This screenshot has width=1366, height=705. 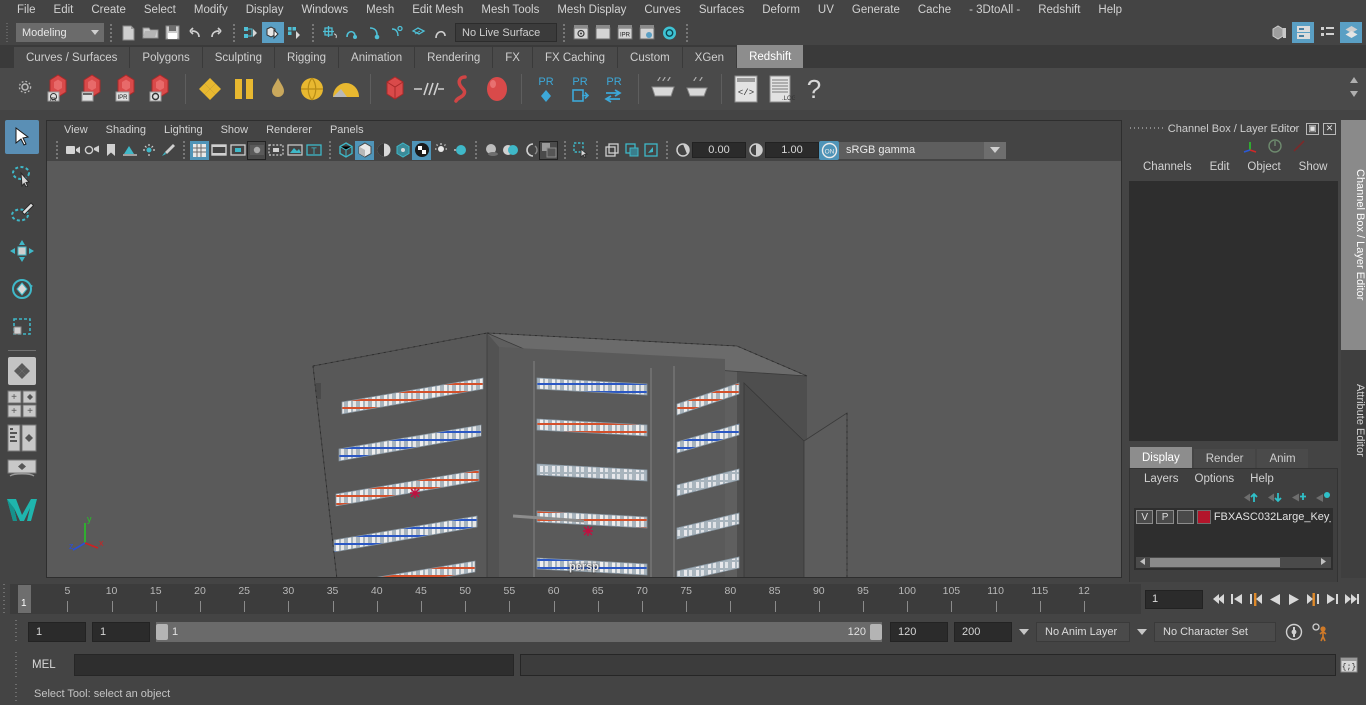 What do you see at coordinates (1353, 235) in the screenshot?
I see `vertical-tab-channel-box: Channel Box / Layer Editor` at bounding box center [1353, 235].